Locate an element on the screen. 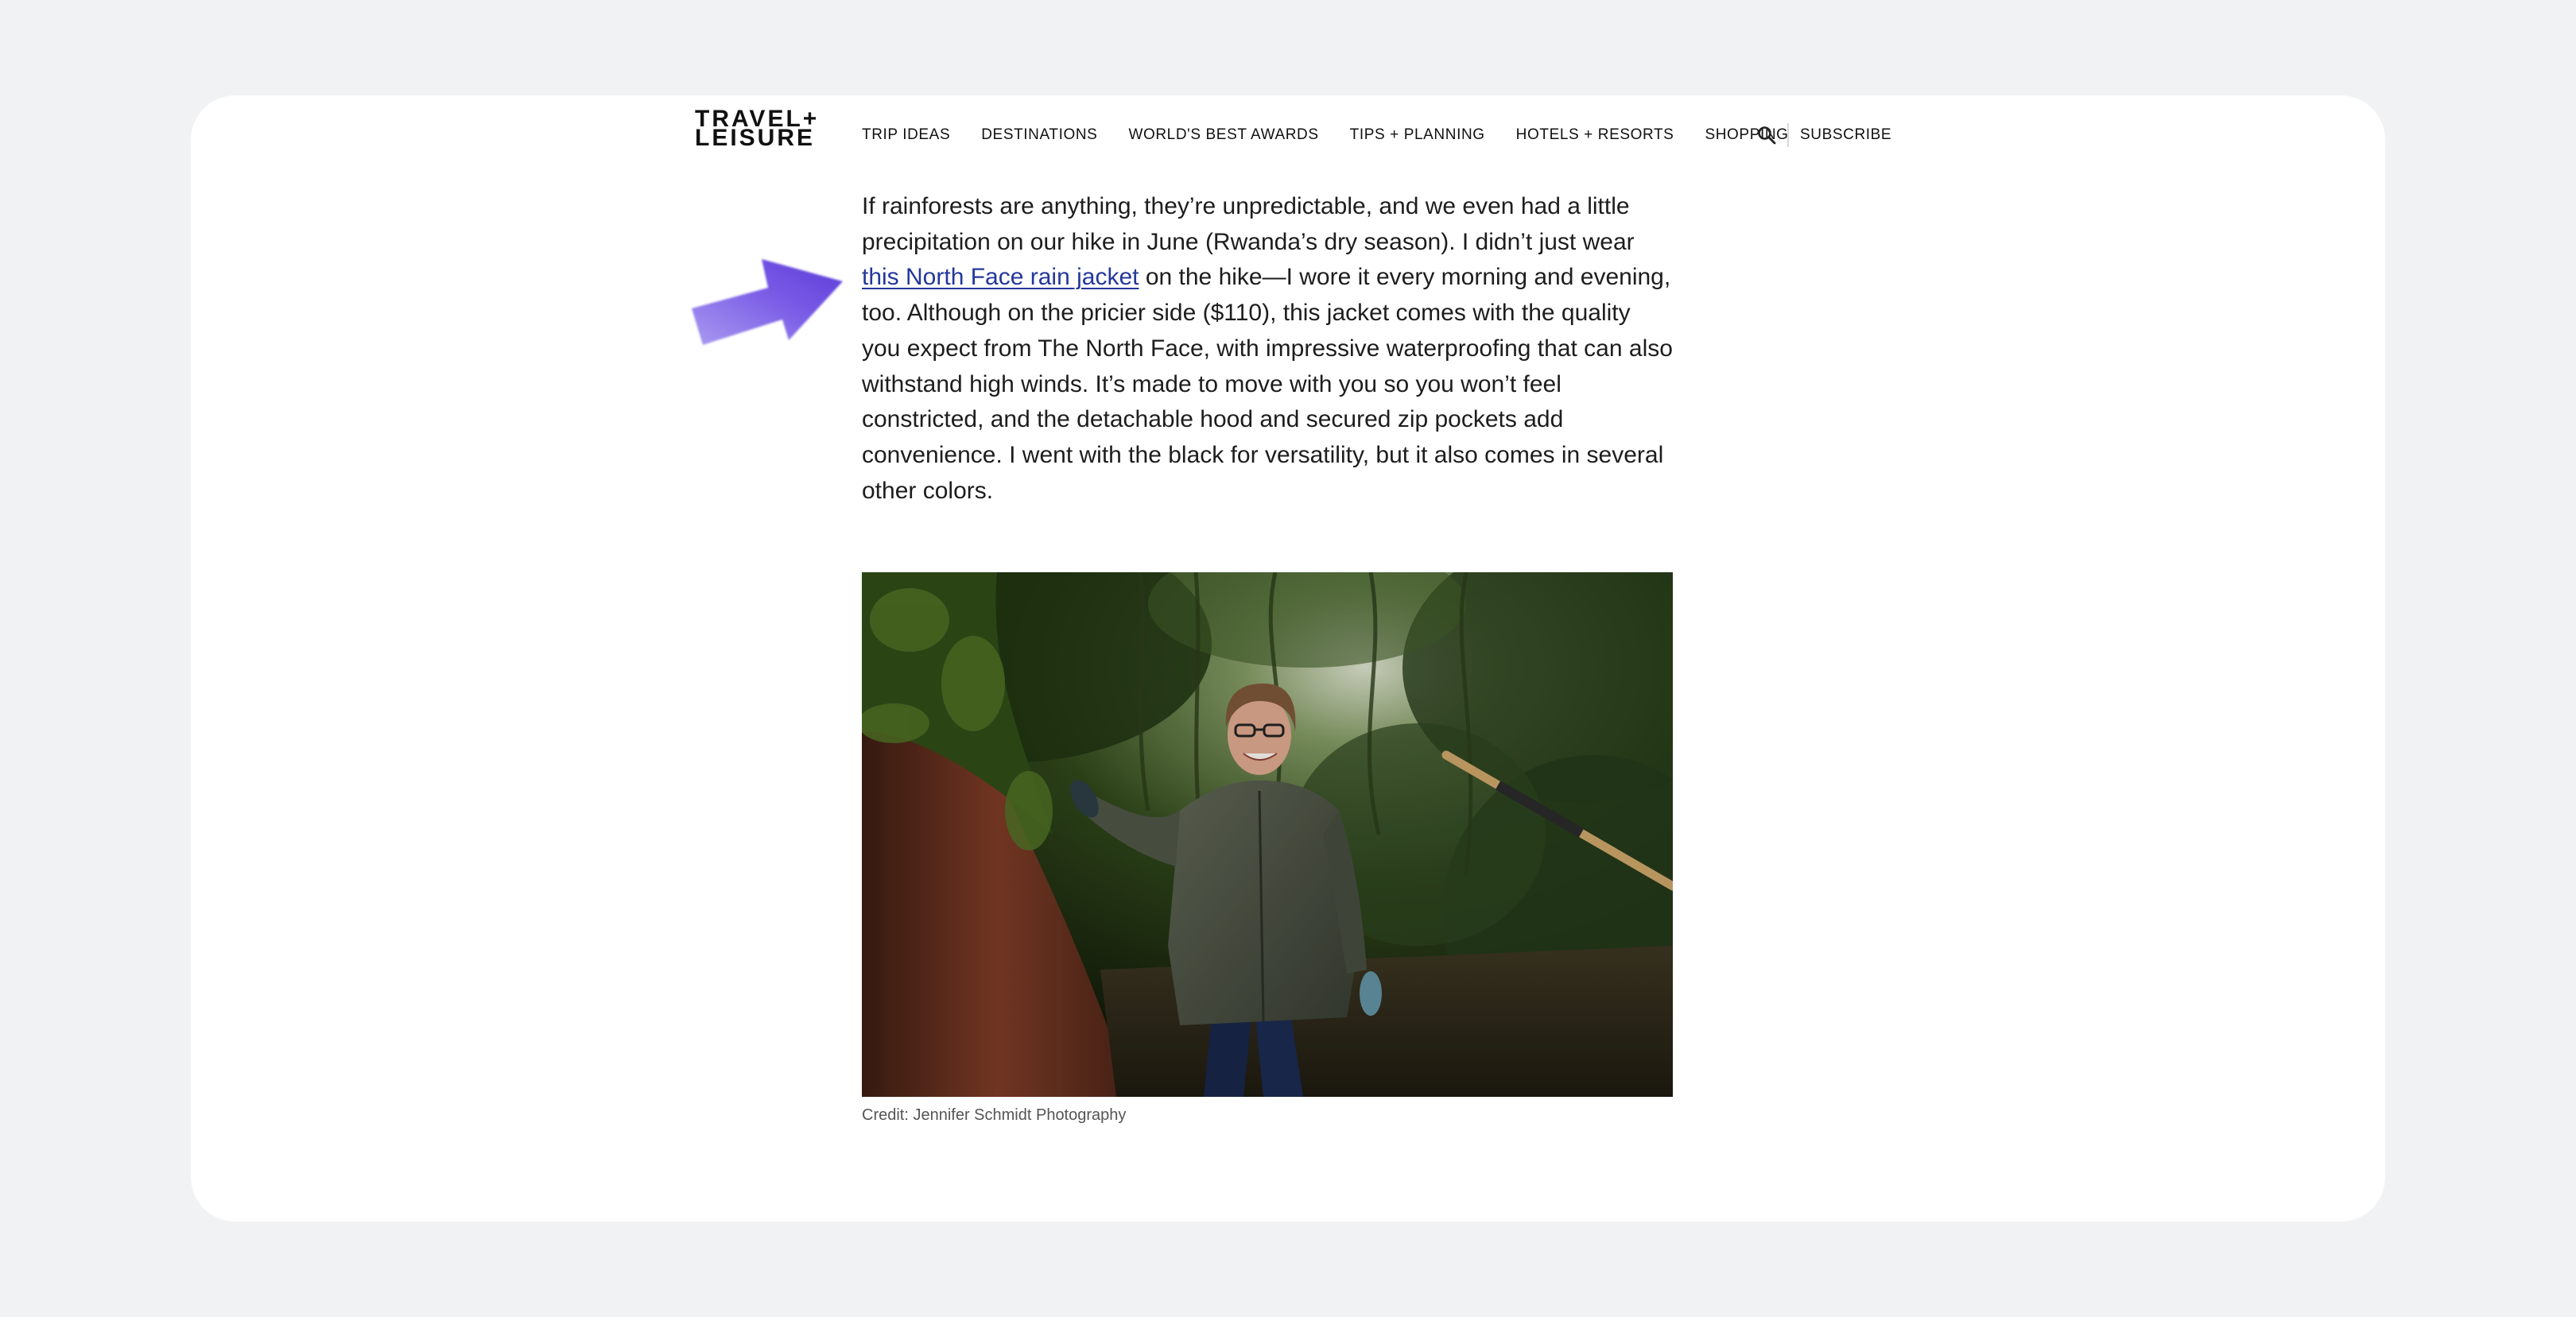  nav-hotels-resorts: HOTELS + RESORTS is located at coordinates (1595, 135).